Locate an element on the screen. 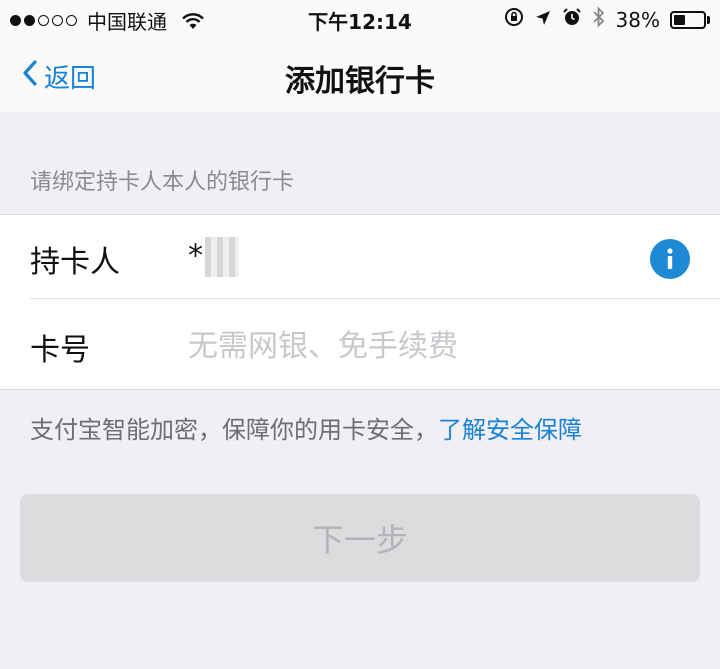 The image size is (720, 669). security-info-link: 了解安全保障 is located at coordinates (510, 430).